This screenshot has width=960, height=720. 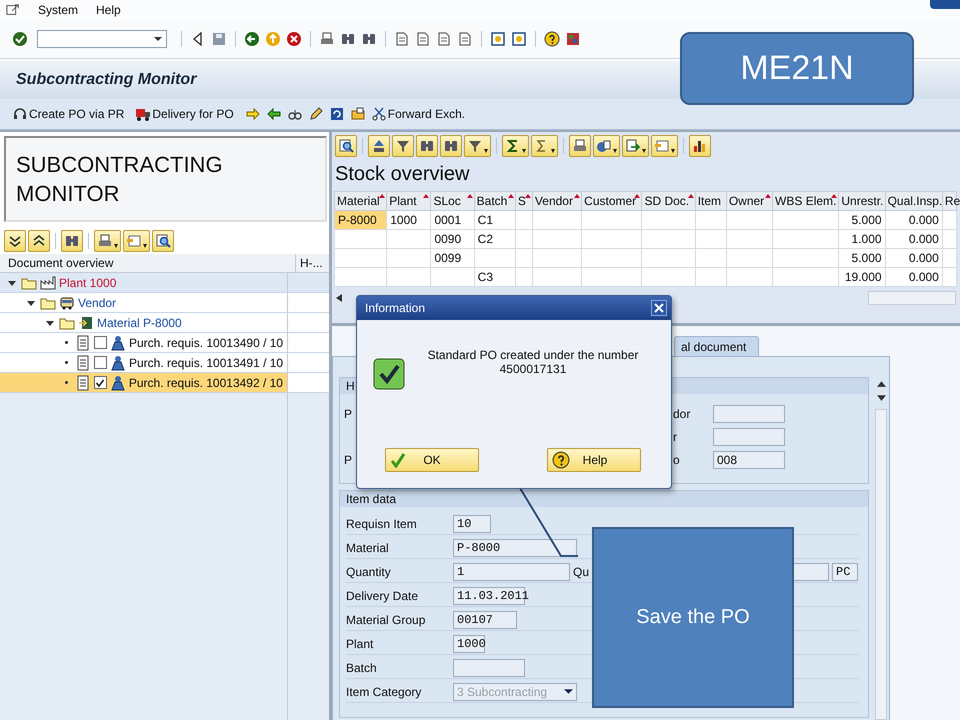 What do you see at coordinates (573, 39) in the screenshot?
I see `layout-icon` at bounding box center [573, 39].